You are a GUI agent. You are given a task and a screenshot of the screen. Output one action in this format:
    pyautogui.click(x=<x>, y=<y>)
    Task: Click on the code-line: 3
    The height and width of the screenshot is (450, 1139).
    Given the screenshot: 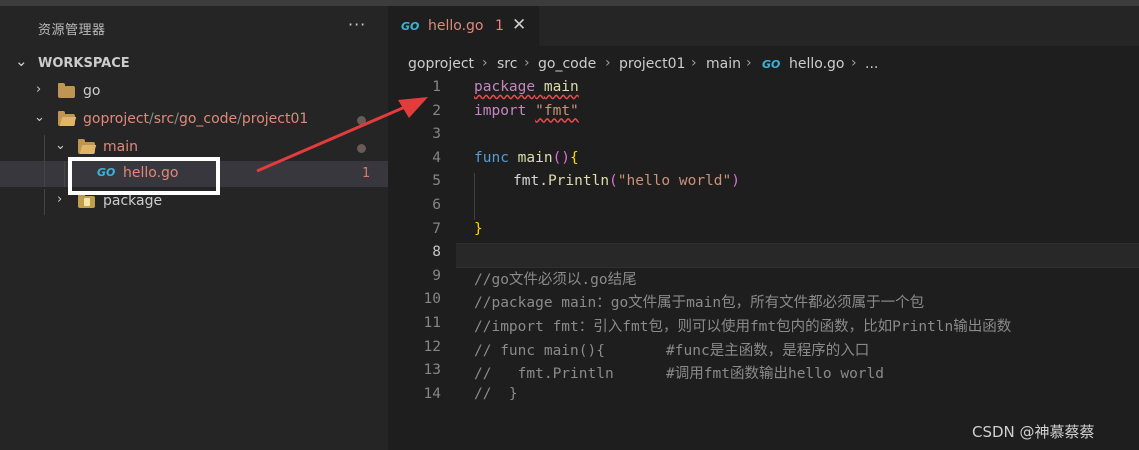 What is the action you would take?
    pyautogui.click(x=763, y=136)
    